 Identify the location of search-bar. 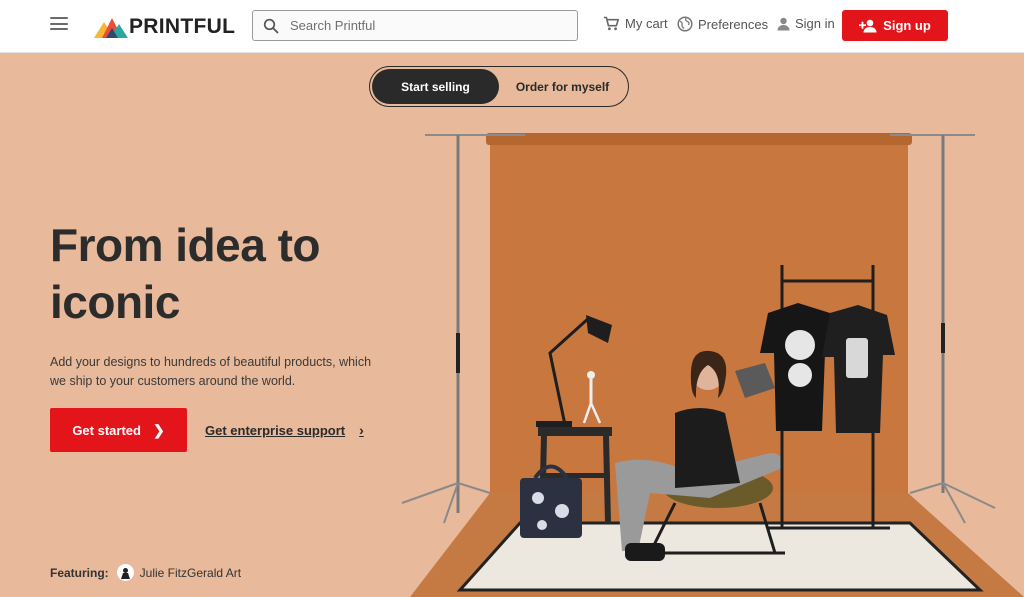
(415, 25).